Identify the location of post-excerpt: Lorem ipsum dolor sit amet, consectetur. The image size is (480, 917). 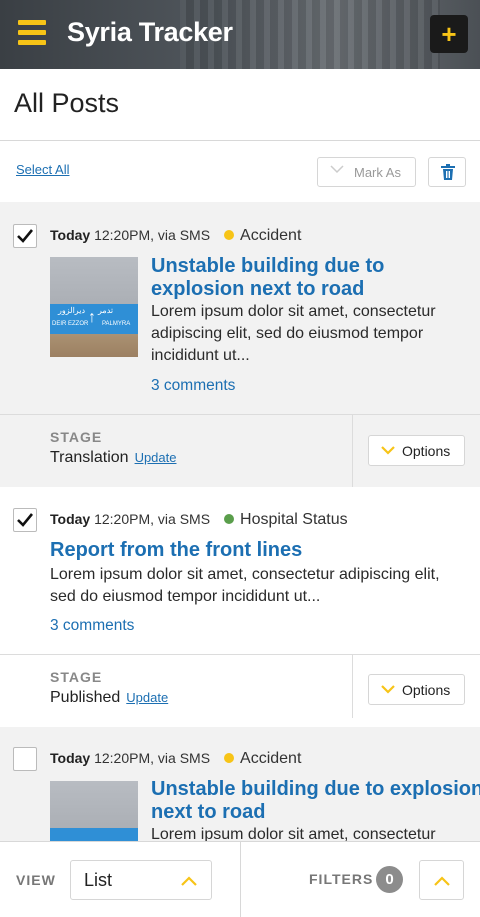
(293, 833).